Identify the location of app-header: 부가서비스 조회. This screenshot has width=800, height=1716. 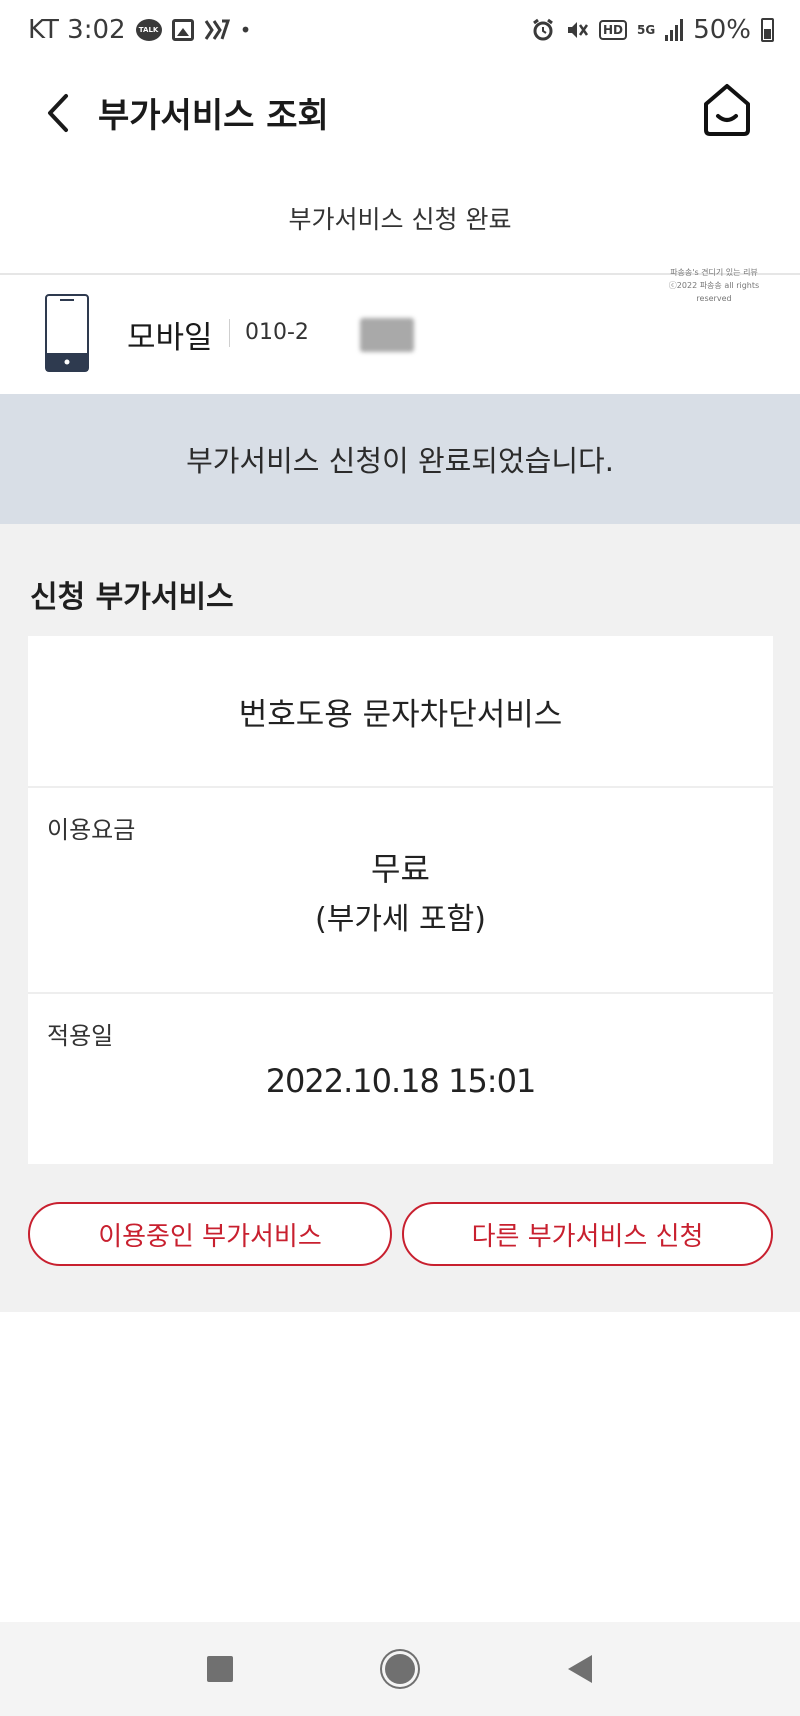
(400, 112).